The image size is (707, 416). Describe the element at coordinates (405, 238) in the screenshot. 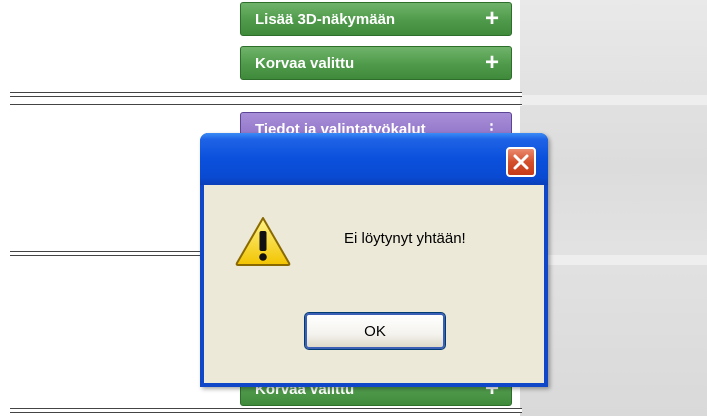

I see `dialog-message: Ei löytynyt yhtään!` at that location.